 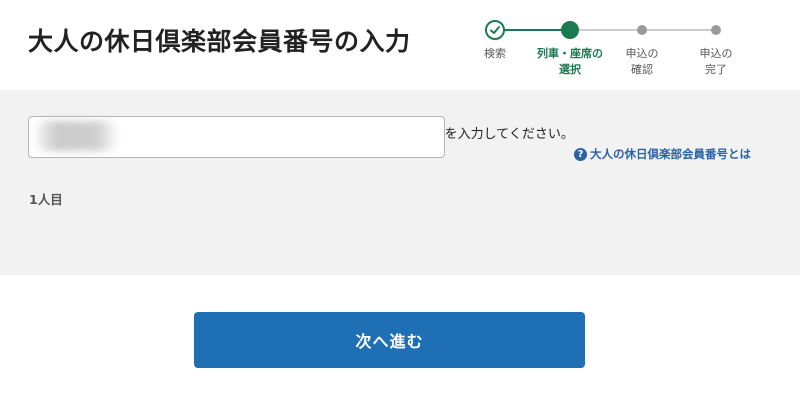 What do you see at coordinates (580, 154) in the screenshot?
I see `question-icon: ?` at bounding box center [580, 154].